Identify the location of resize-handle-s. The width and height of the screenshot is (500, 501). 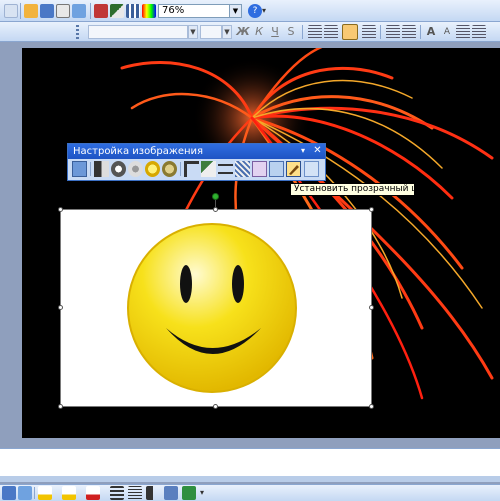
(215, 406).